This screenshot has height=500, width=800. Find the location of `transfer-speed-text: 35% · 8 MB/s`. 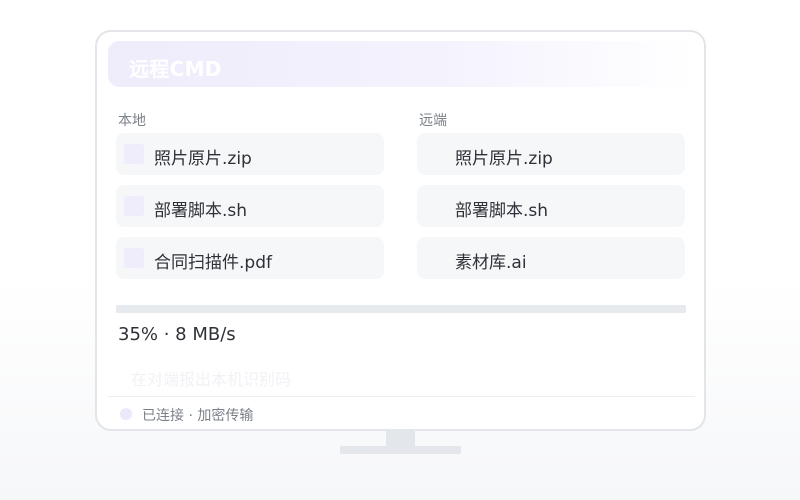

transfer-speed-text: 35% · 8 MB/s is located at coordinates (177, 334).